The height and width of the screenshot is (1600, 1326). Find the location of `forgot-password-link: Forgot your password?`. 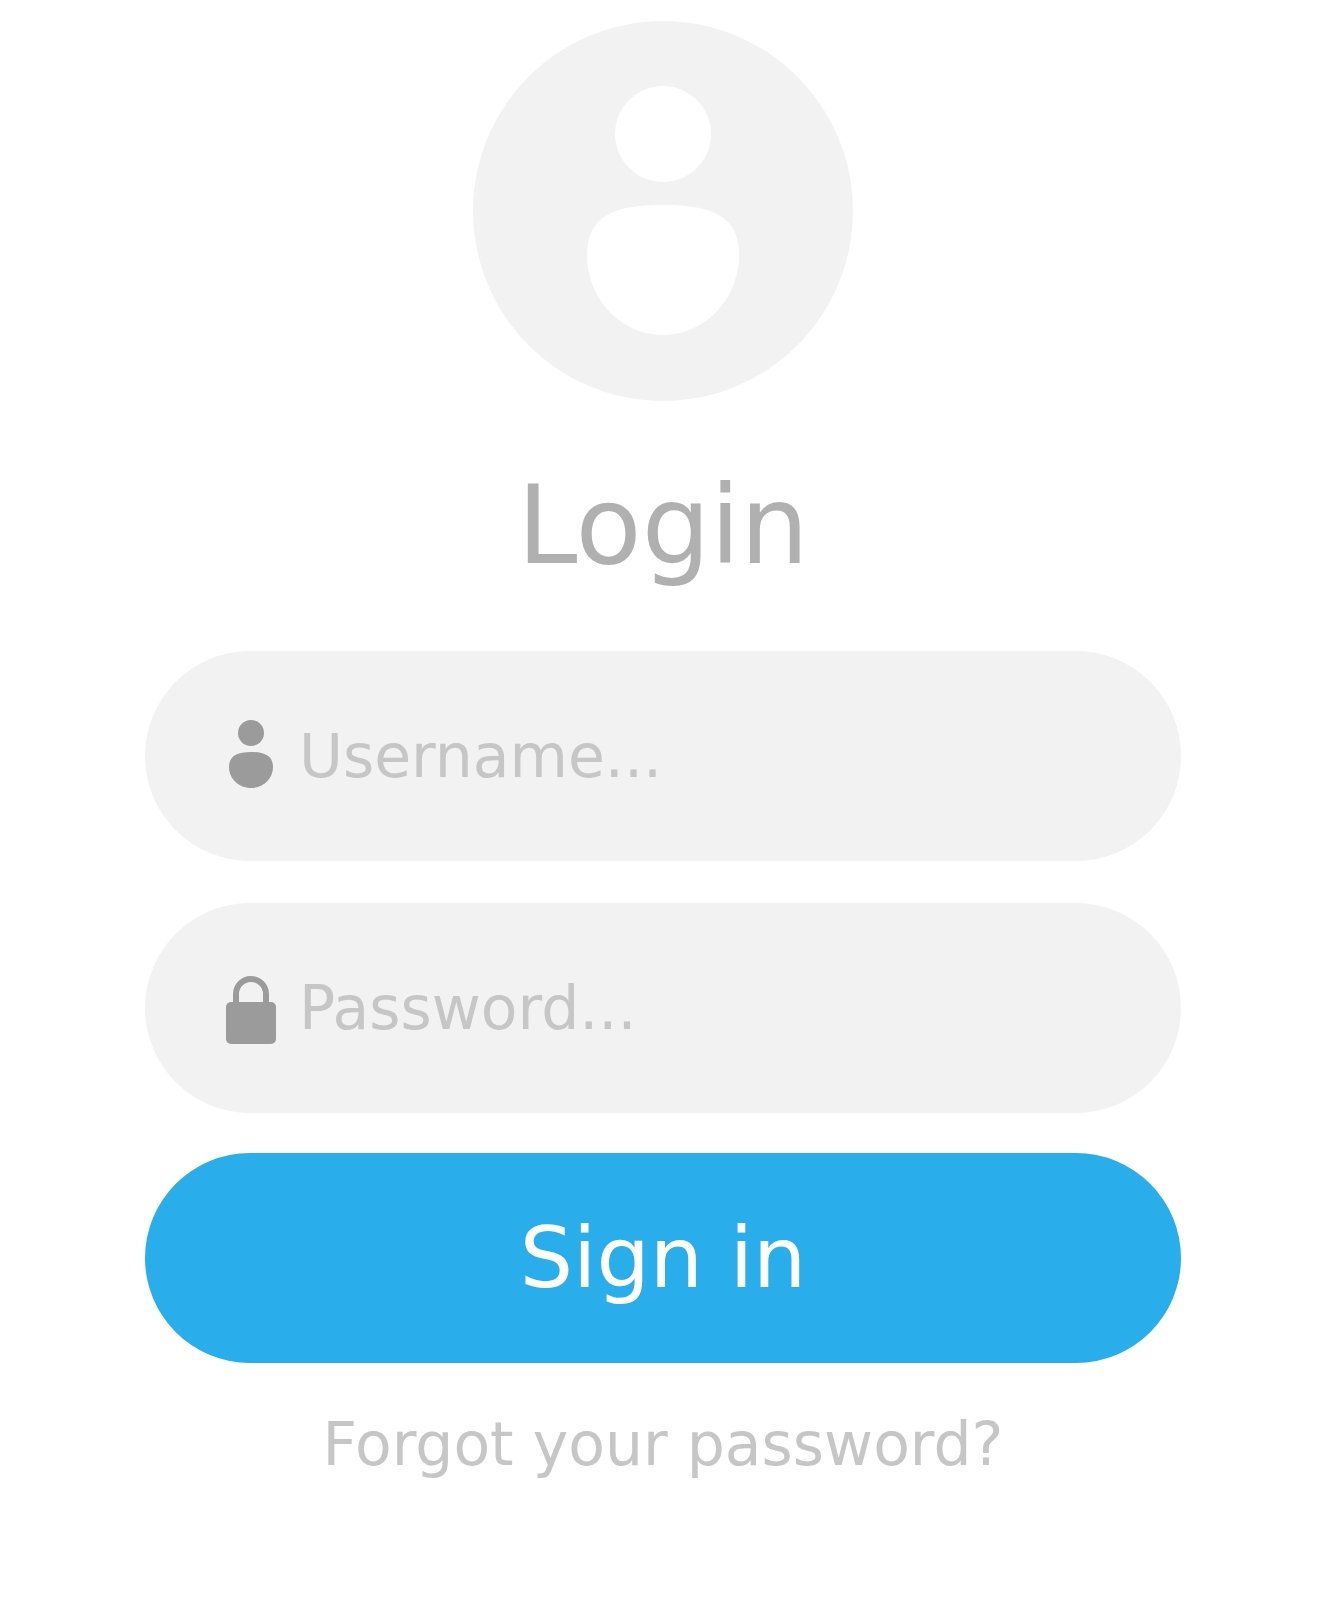

forgot-password-link: Forgot your password? is located at coordinates (663, 1444).